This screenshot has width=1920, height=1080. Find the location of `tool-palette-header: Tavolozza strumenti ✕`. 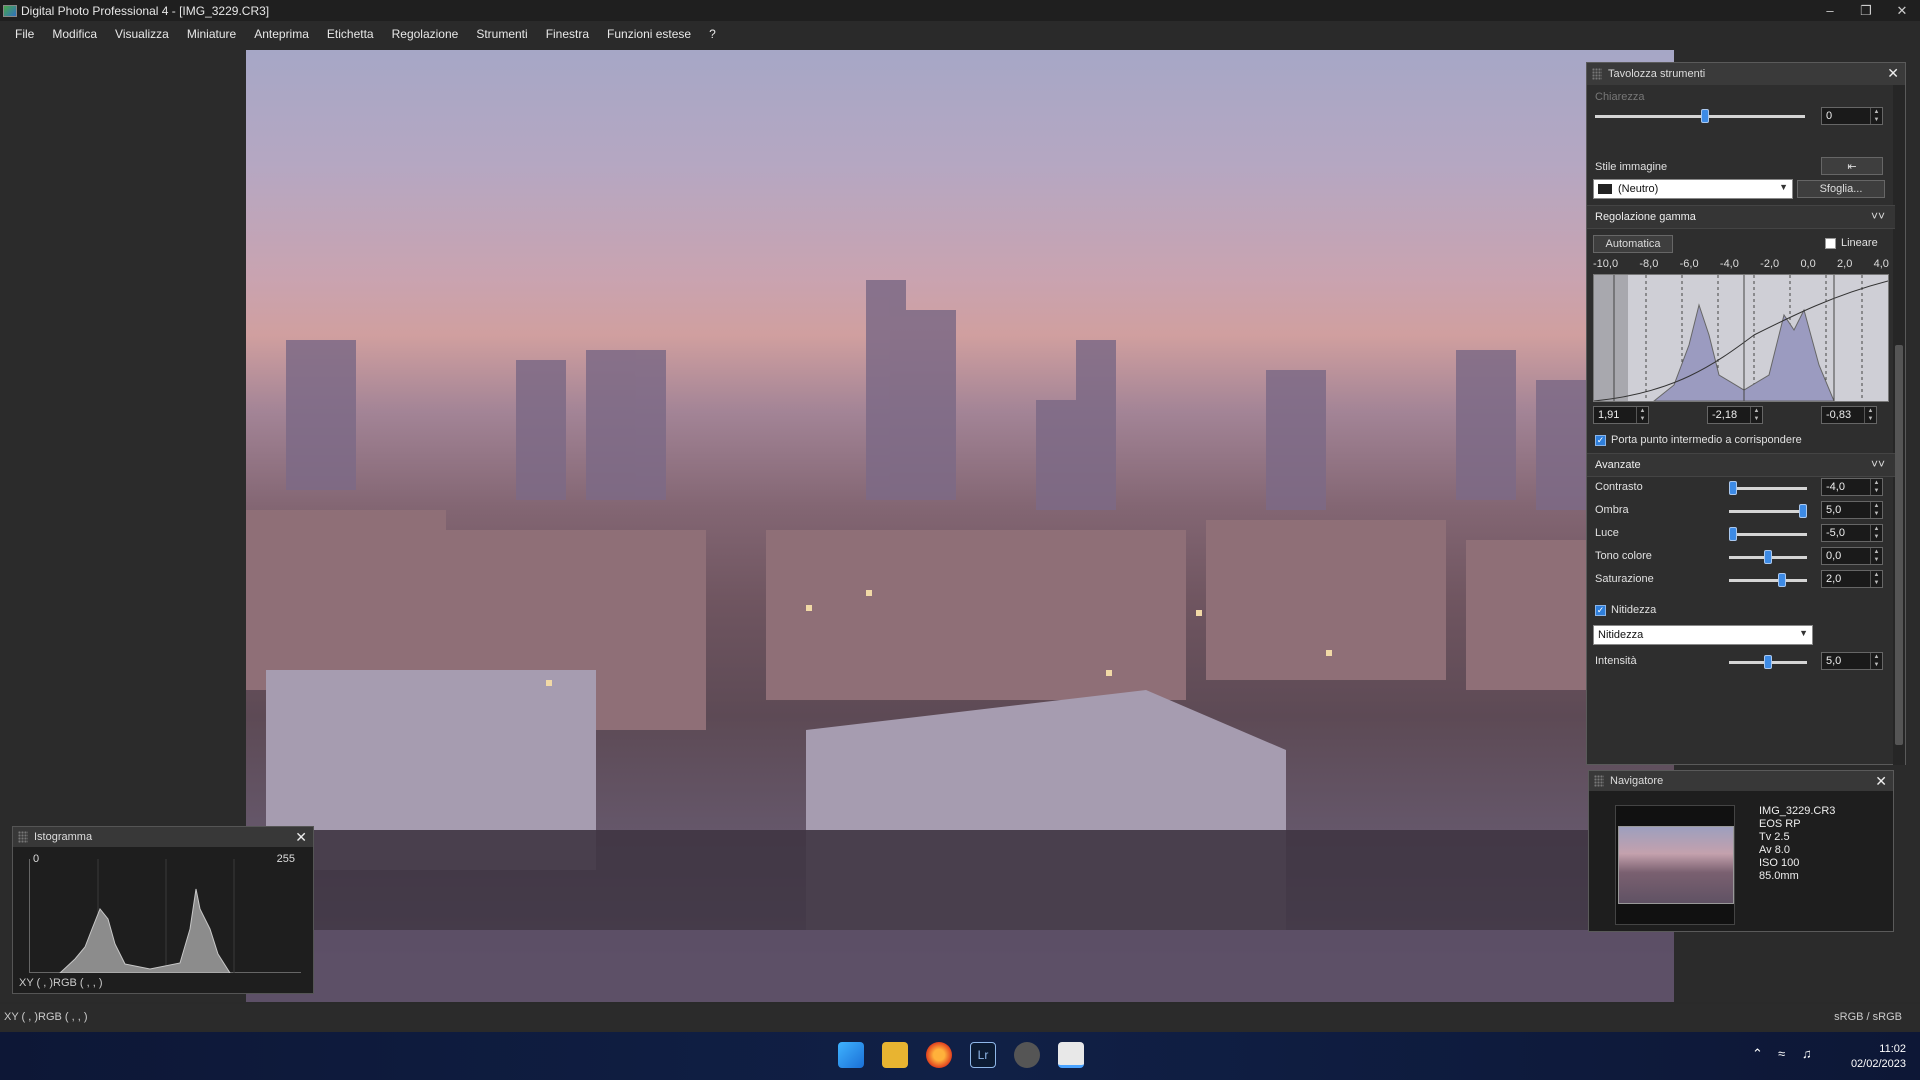

tool-palette-header: Tavolozza strumenti ✕ is located at coordinates (1746, 74).